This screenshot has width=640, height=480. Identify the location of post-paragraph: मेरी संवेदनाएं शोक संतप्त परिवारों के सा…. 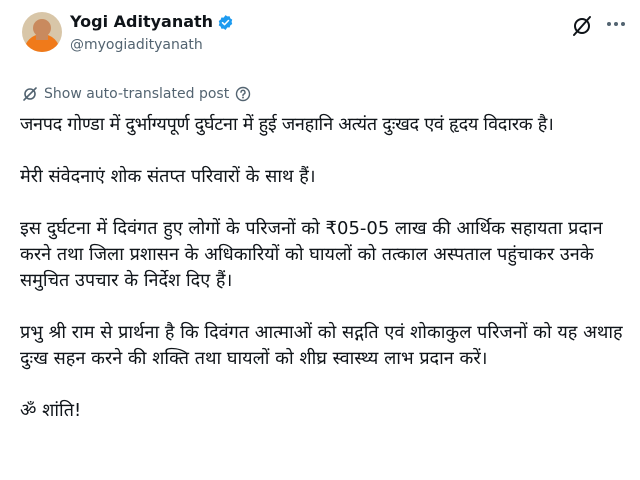
(168, 176).